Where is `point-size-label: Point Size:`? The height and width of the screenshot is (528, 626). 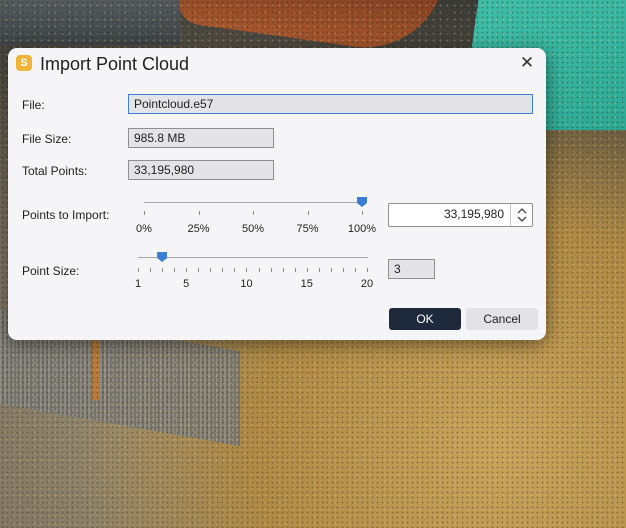 point-size-label: Point Size: is located at coordinates (51, 271).